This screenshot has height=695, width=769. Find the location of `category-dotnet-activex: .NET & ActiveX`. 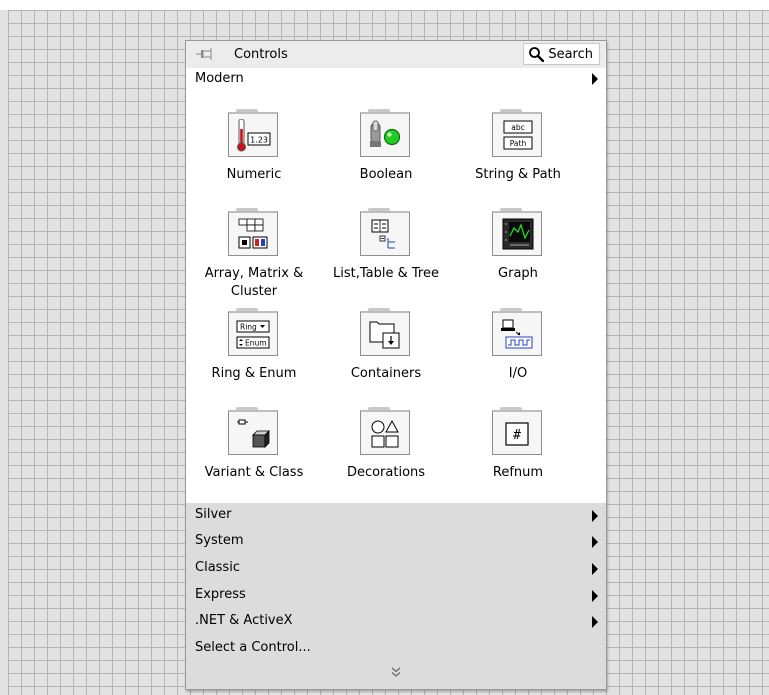

category-dotnet-activex: .NET & ActiveX is located at coordinates (396, 622).